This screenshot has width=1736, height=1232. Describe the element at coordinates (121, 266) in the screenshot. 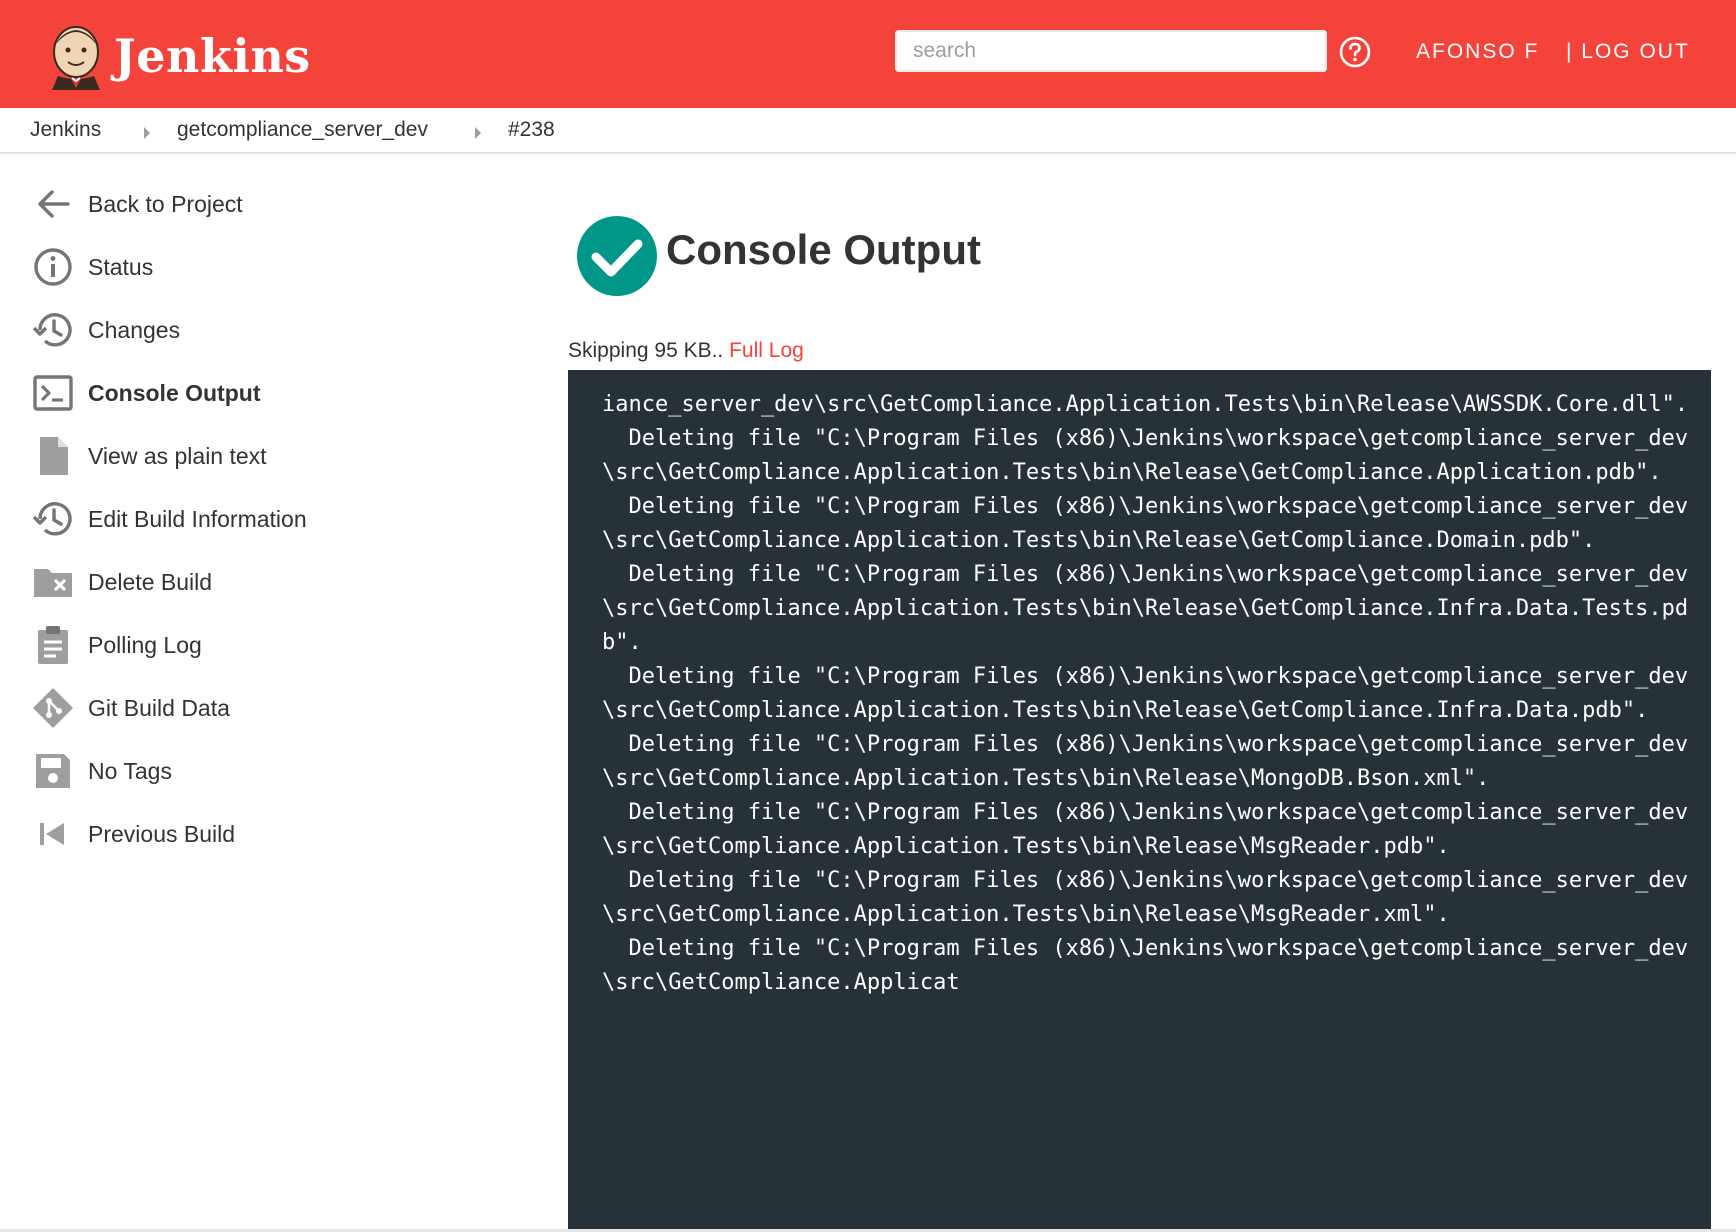

I see `sidebar-item-label: Status` at that location.